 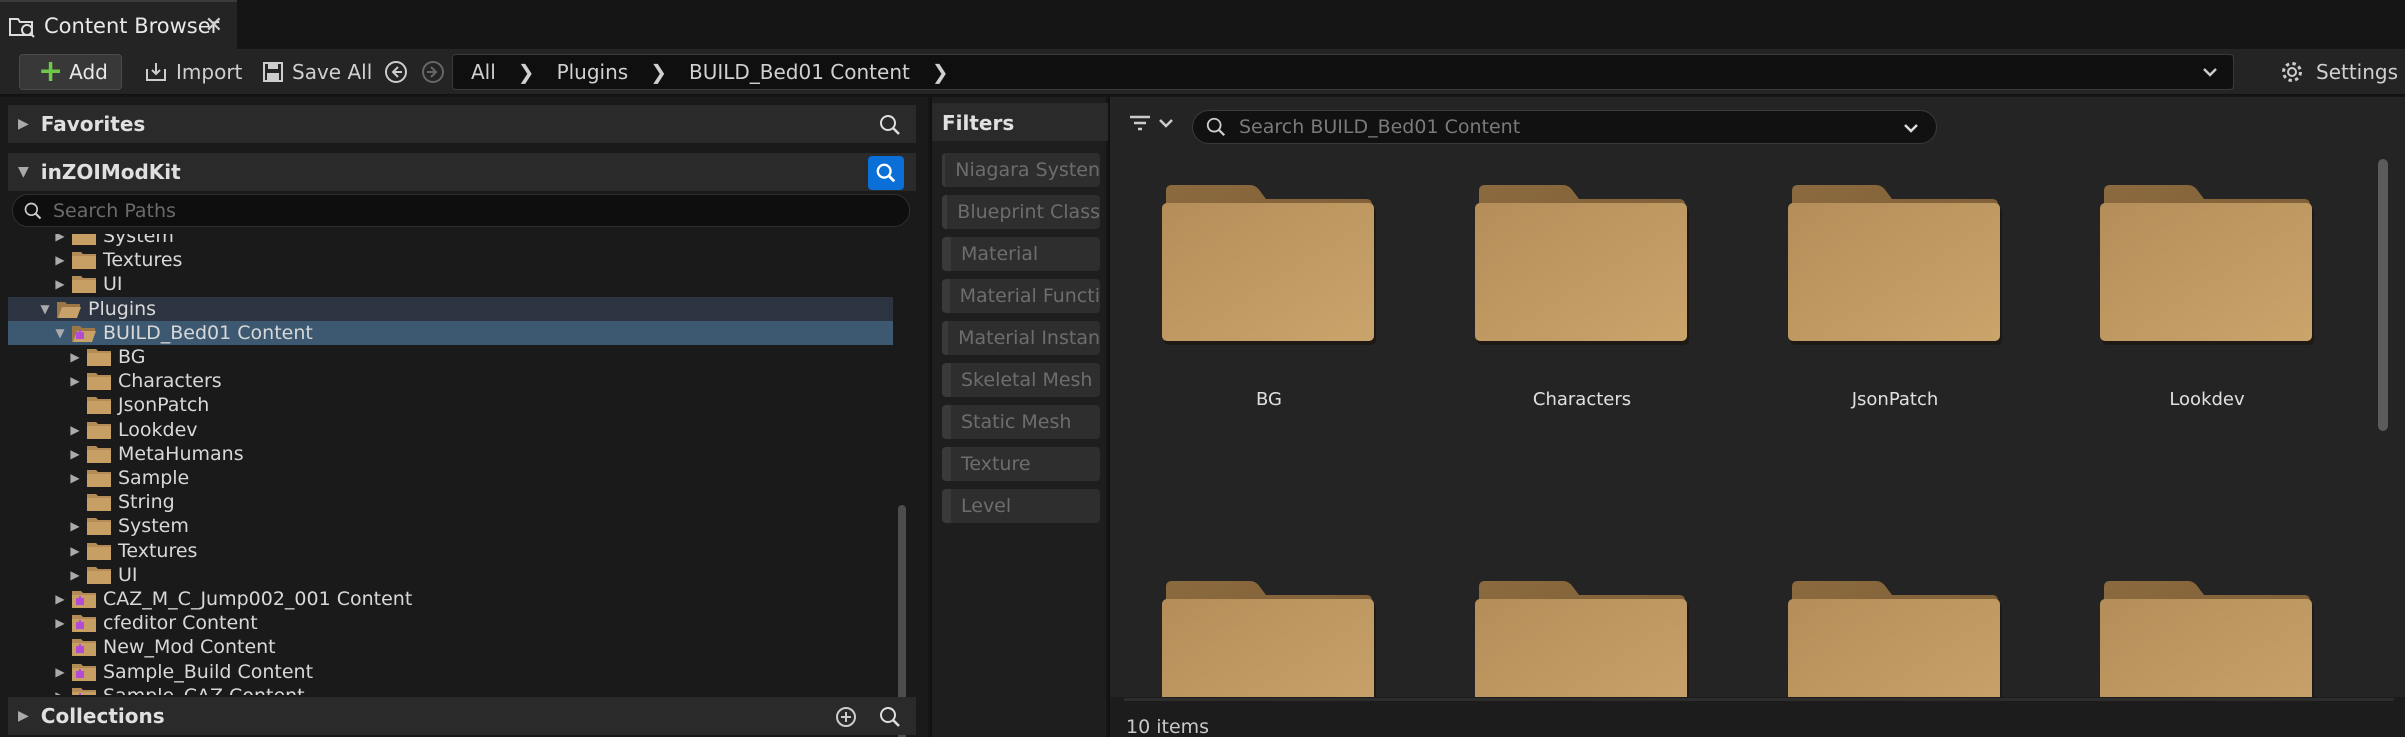 I want to click on asset-search-field, so click(x=1564, y=127).